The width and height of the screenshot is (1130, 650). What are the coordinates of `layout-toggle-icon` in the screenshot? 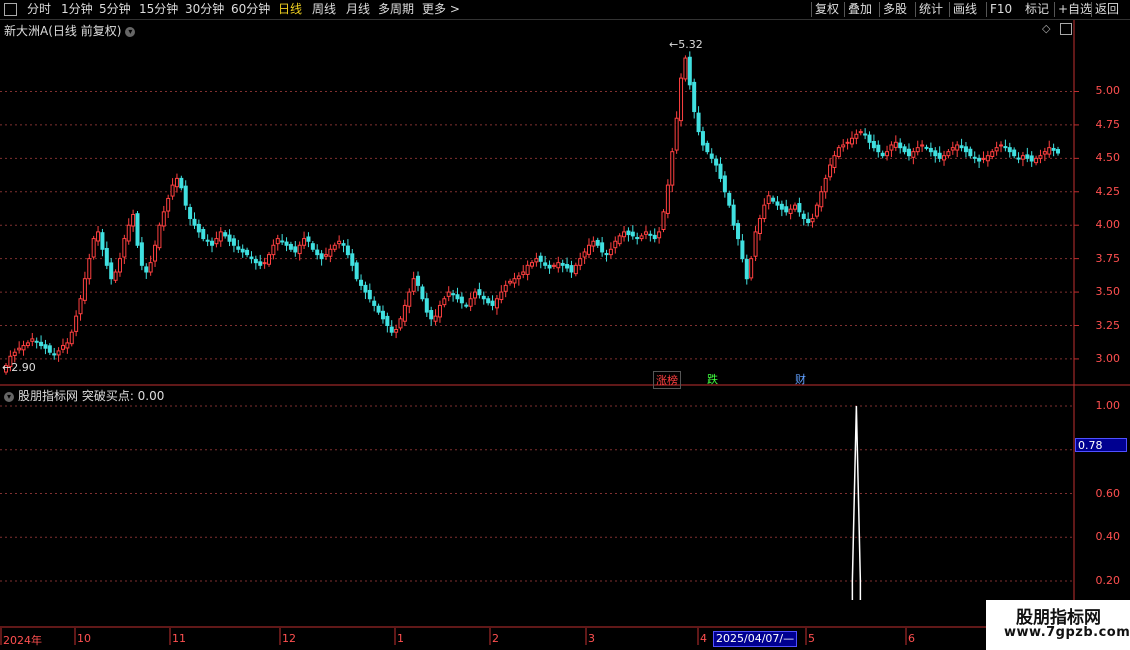 It's located at (1066, 29).